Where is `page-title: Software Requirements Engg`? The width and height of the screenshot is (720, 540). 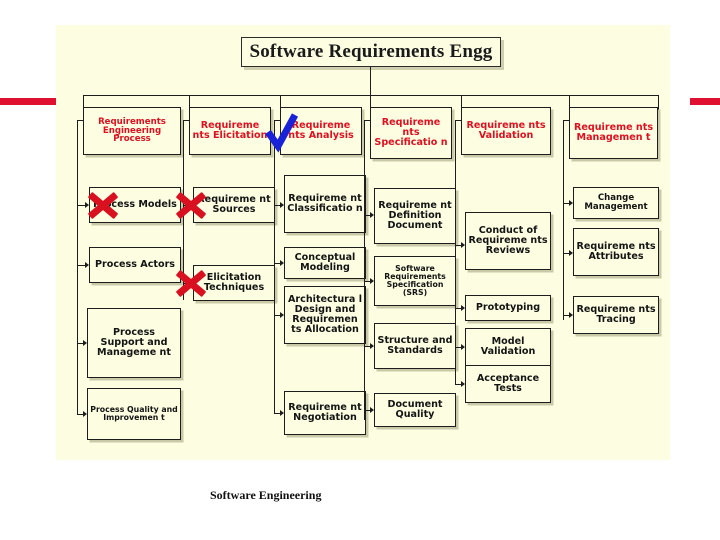
page-title: Software Requirements Engg is located at coordinates (371, 51).